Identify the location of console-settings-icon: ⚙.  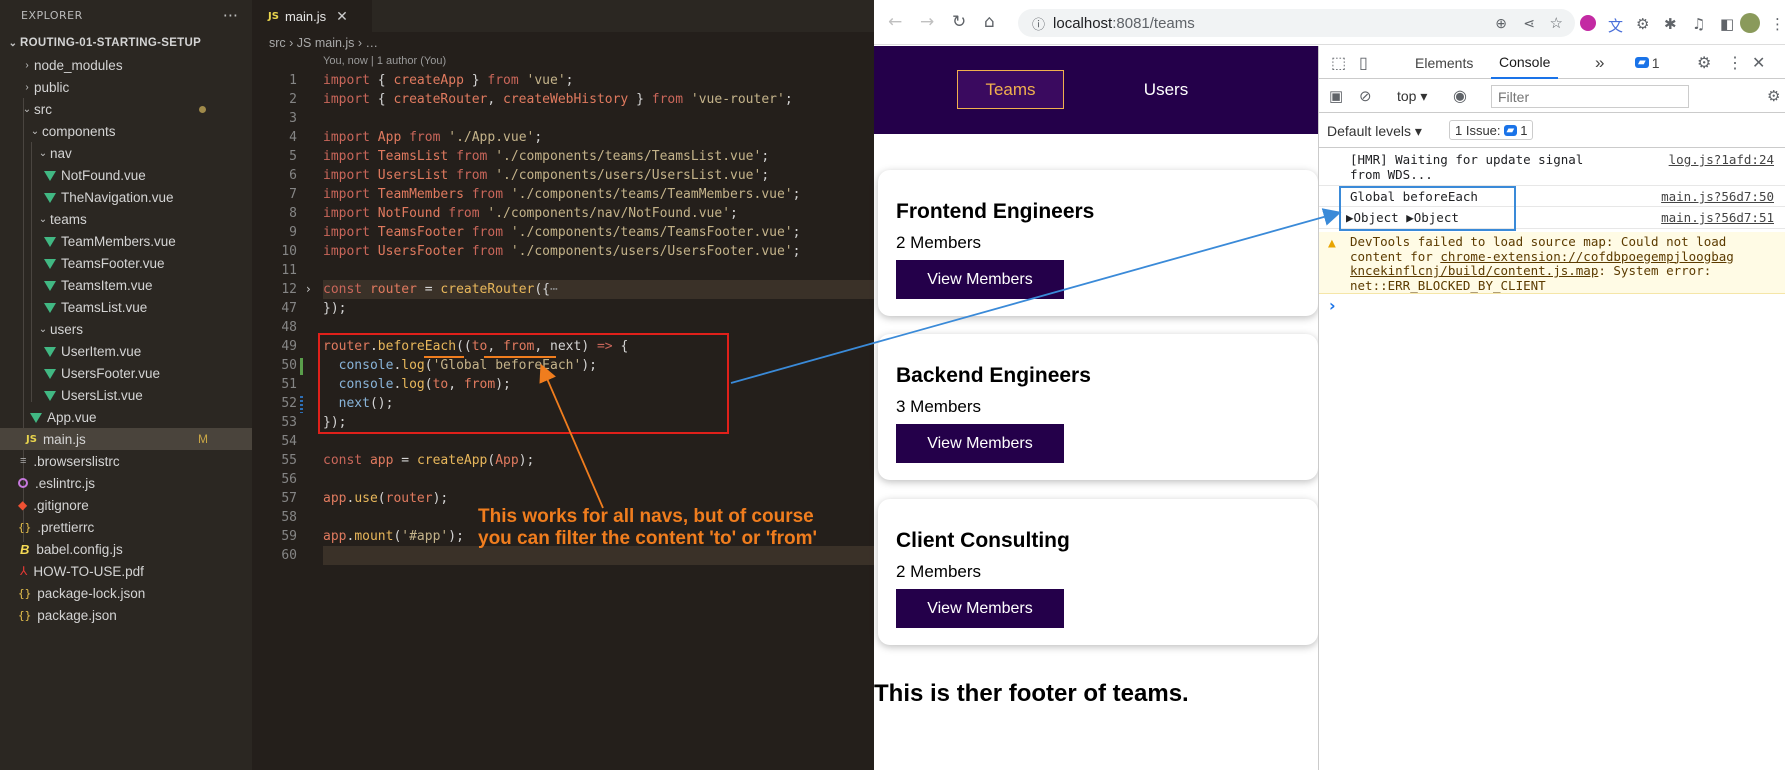
(1773, 96).